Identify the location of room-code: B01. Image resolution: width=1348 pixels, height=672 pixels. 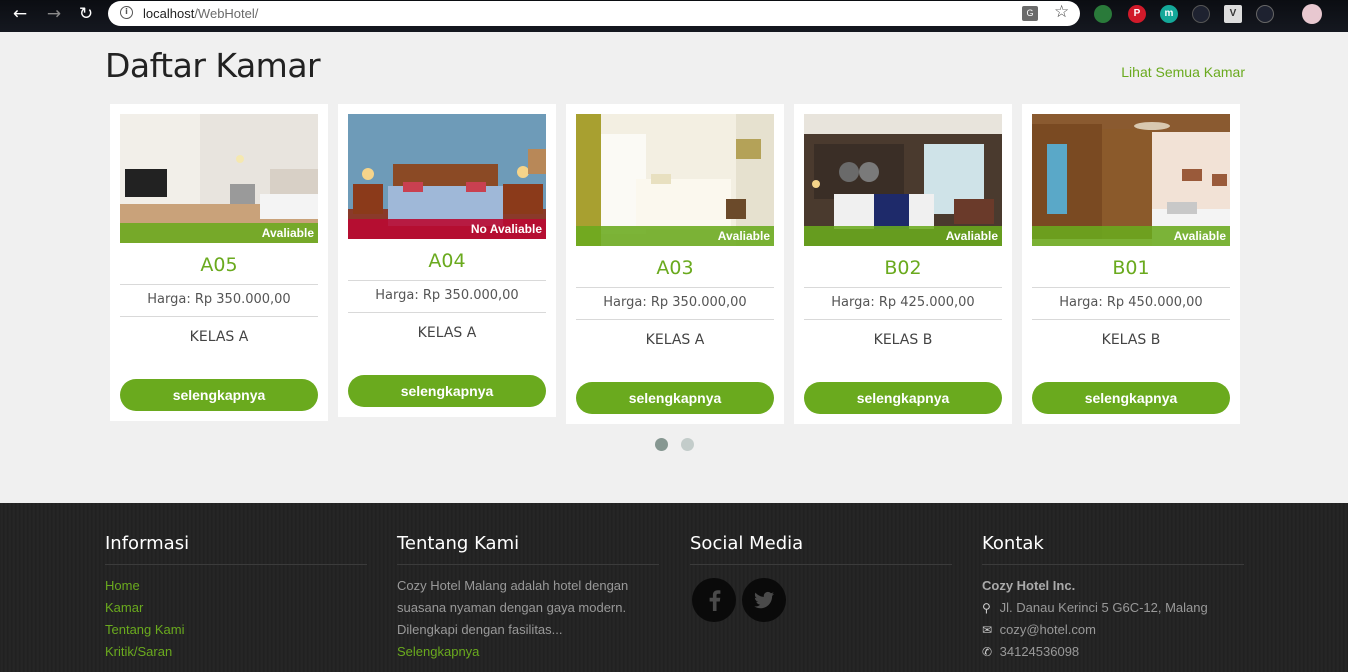
(1131, 268).